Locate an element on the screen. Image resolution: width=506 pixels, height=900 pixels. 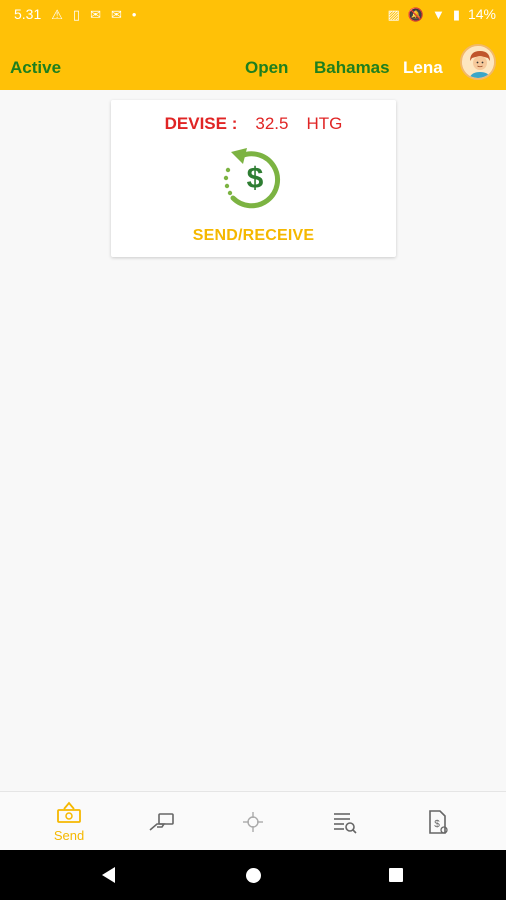
avatar is located at coordinates (478, 62).